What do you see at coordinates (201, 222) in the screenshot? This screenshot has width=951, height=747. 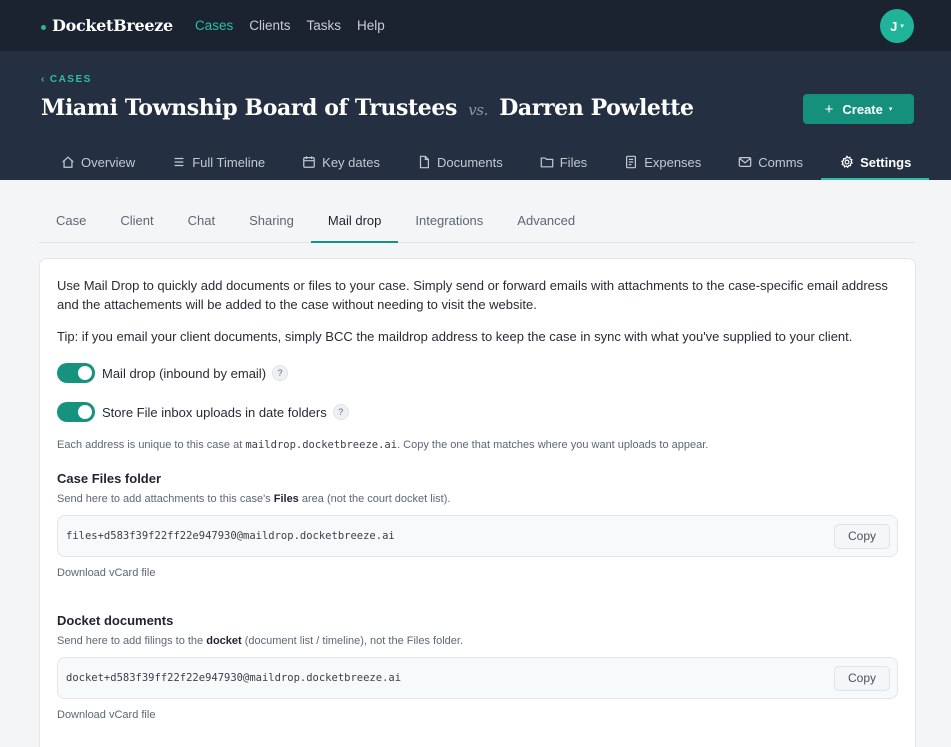 I see `subtab-chat: Chat` at bounding box center [201, 222].